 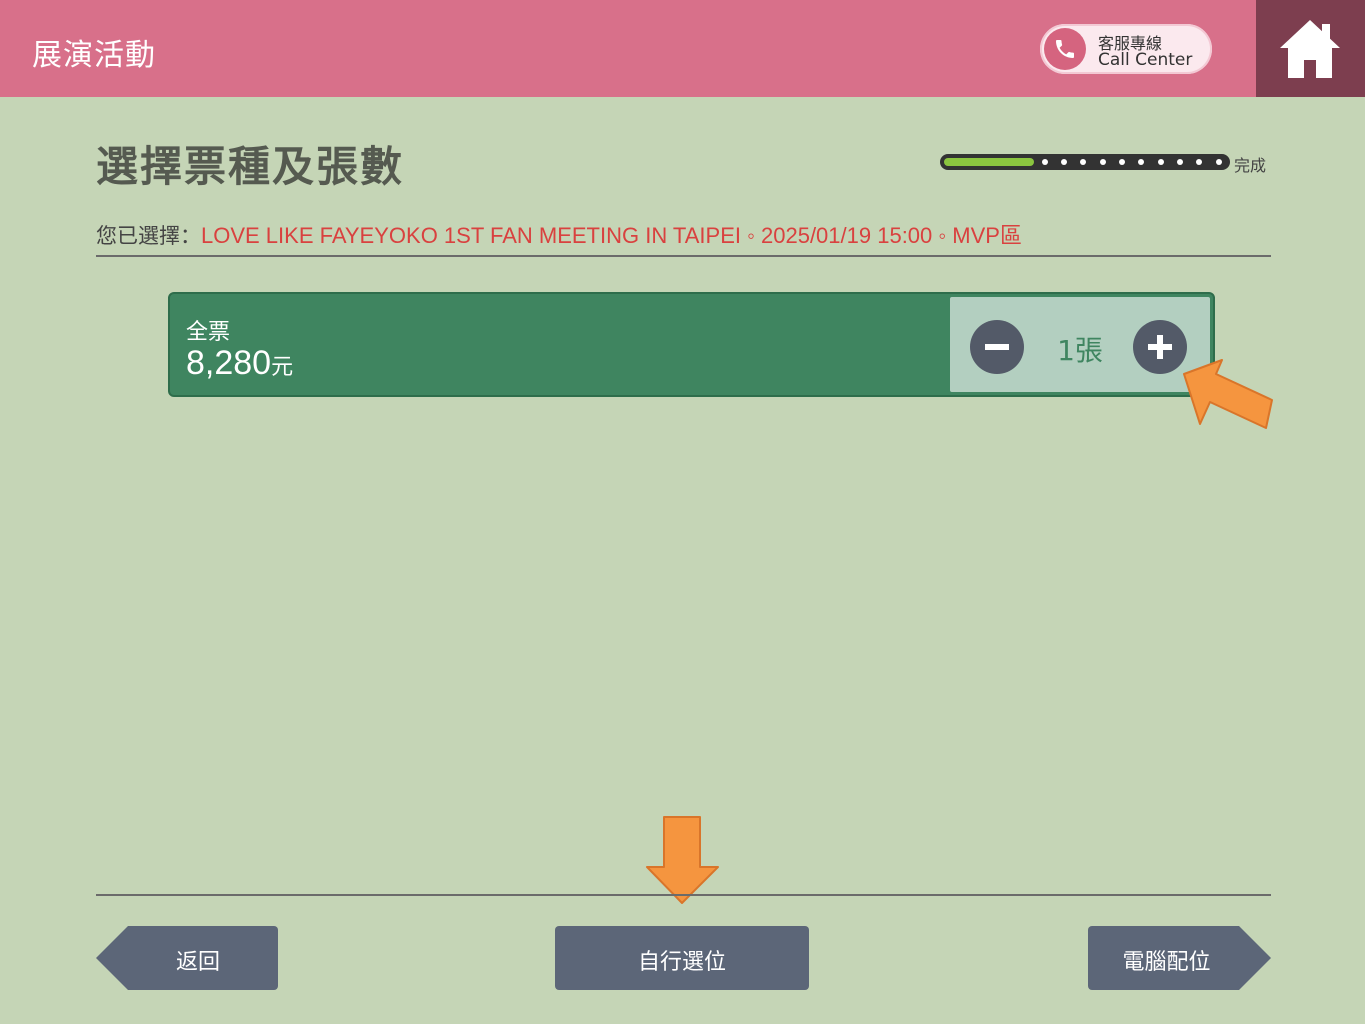 I want to click on minus-icon, so click(x=997, y=347).